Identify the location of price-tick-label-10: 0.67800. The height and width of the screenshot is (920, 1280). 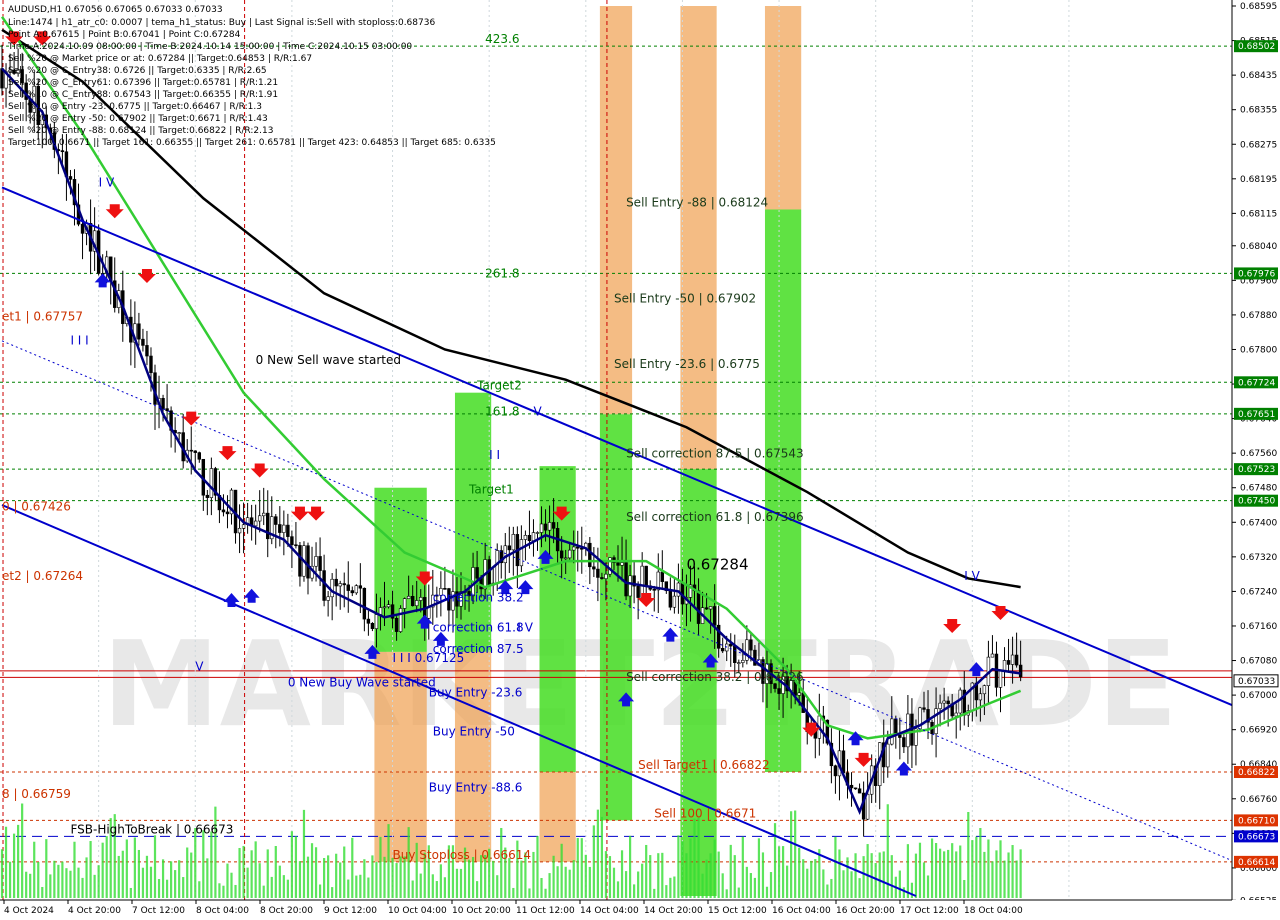
(1258, 350).